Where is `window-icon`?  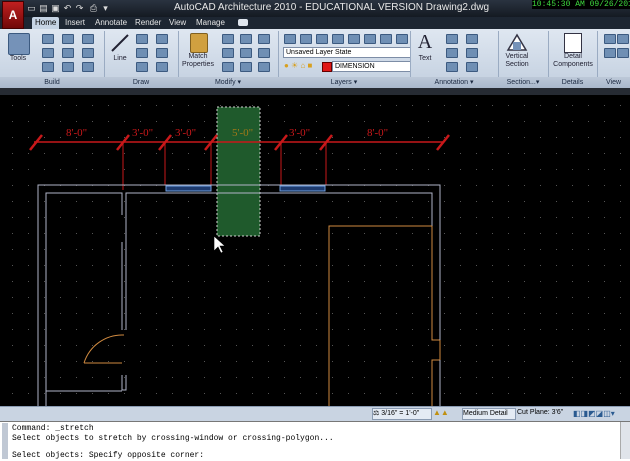
window-icon is located at coordinates (48, 67).